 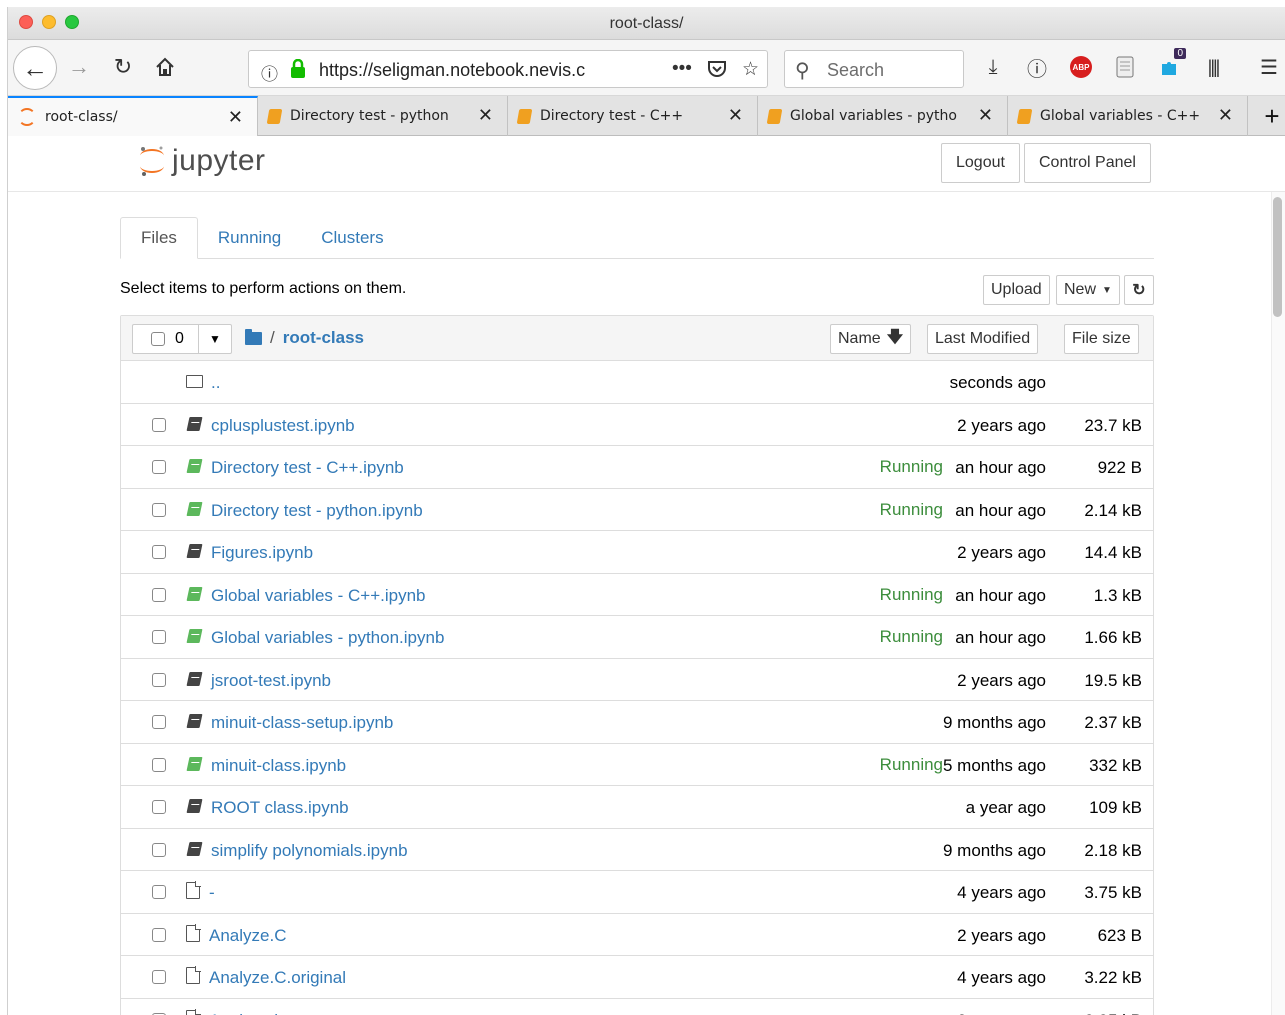 What do you see at coordinates (79, 67) in the screenshot?
I see `forward-button: →` at bounding box center [79, 67].